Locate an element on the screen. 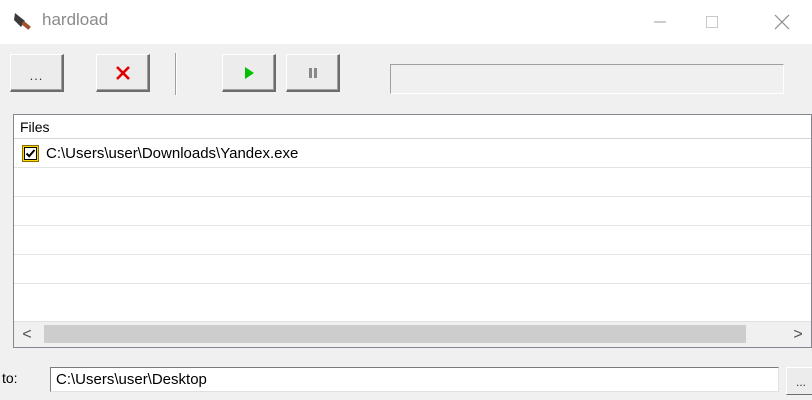 Image resolution: width=812 pixels, height=400 pixels. horizontal-scrollbar: < > is located at coordinates (412, 334).